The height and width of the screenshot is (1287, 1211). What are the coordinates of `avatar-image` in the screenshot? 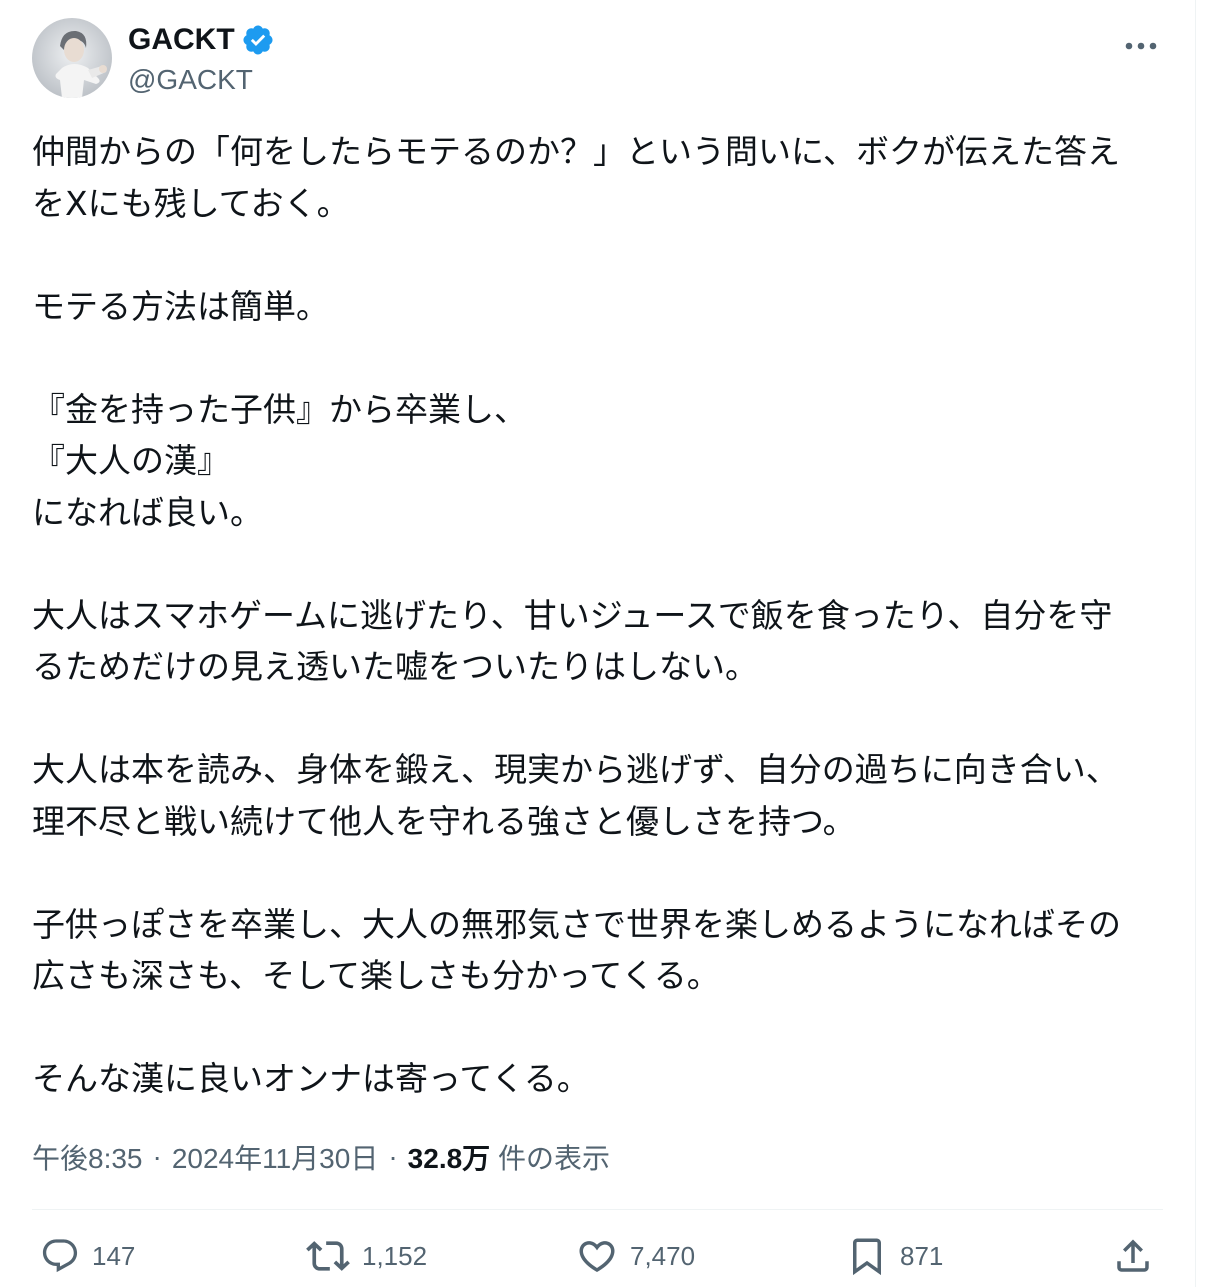 It's located at (72, 58).